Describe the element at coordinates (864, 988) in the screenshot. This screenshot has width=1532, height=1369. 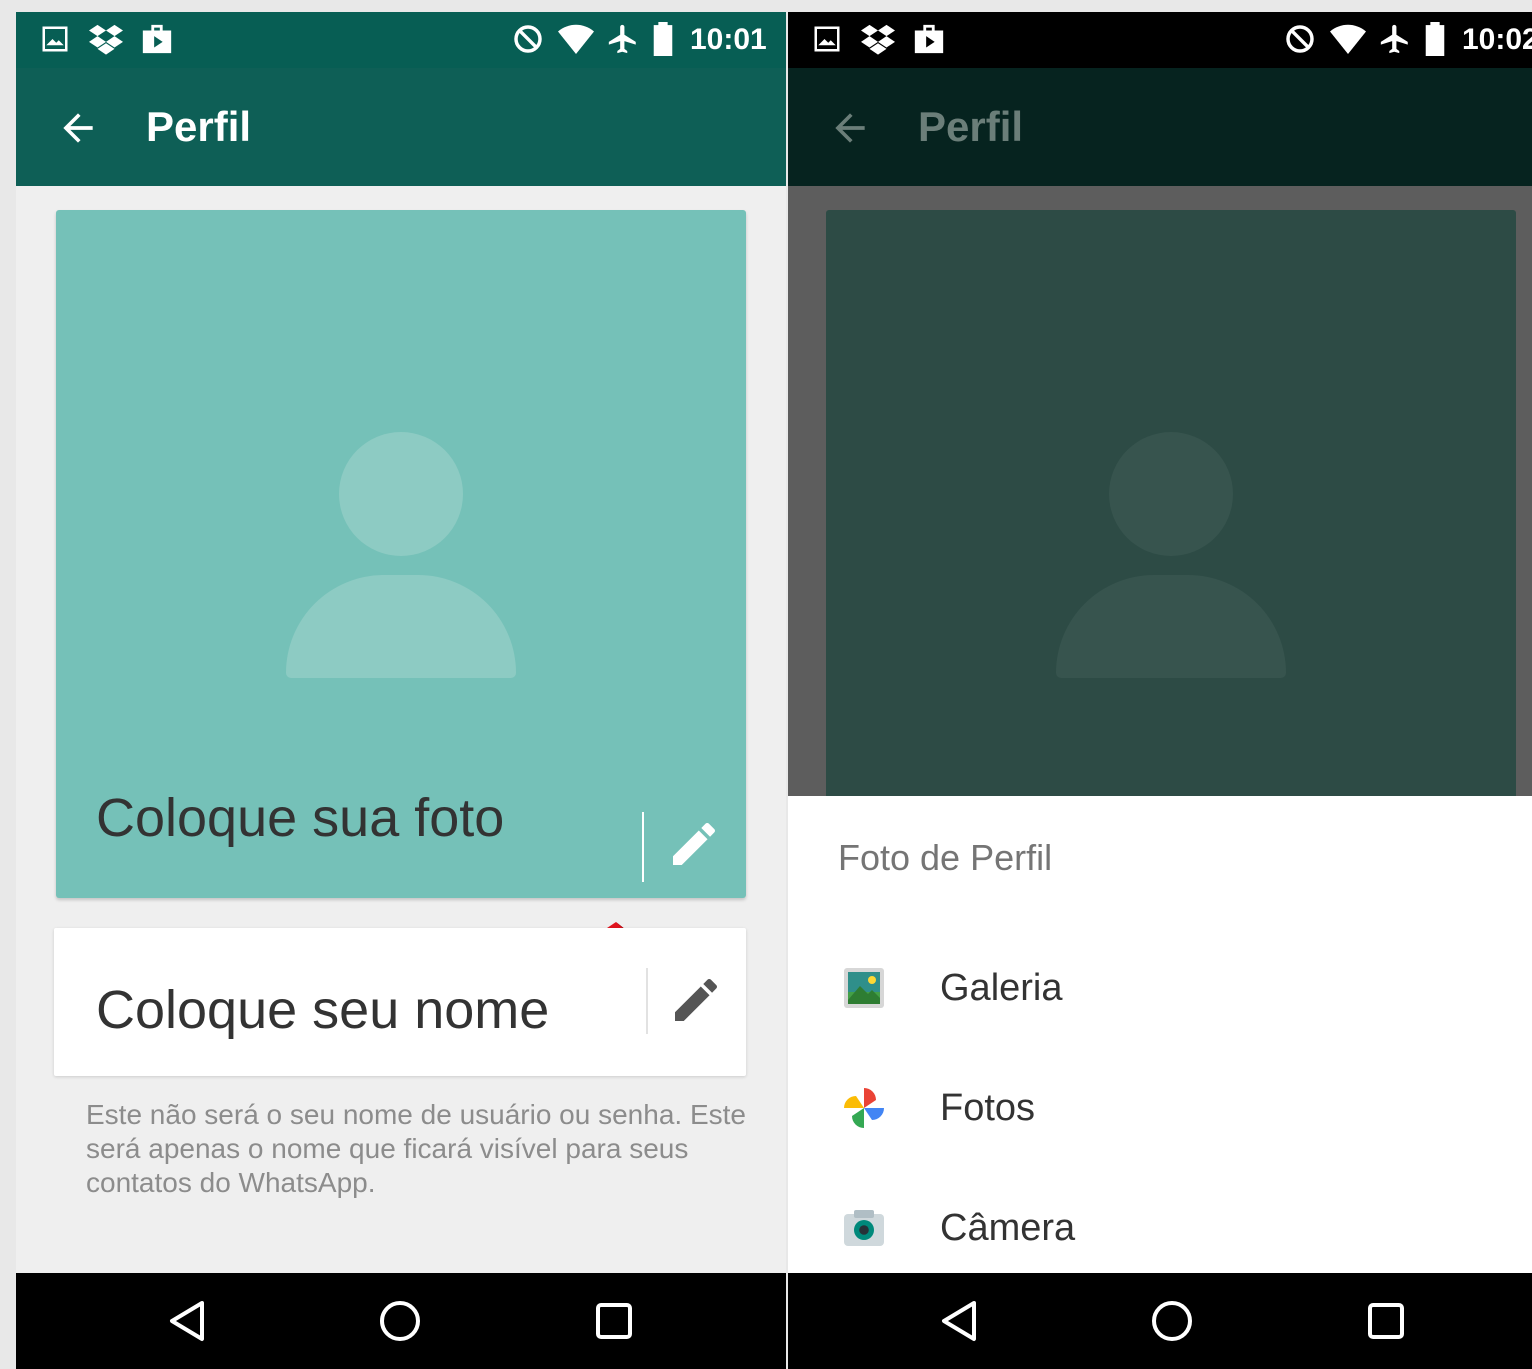
I see `gallery-icon` at that location.